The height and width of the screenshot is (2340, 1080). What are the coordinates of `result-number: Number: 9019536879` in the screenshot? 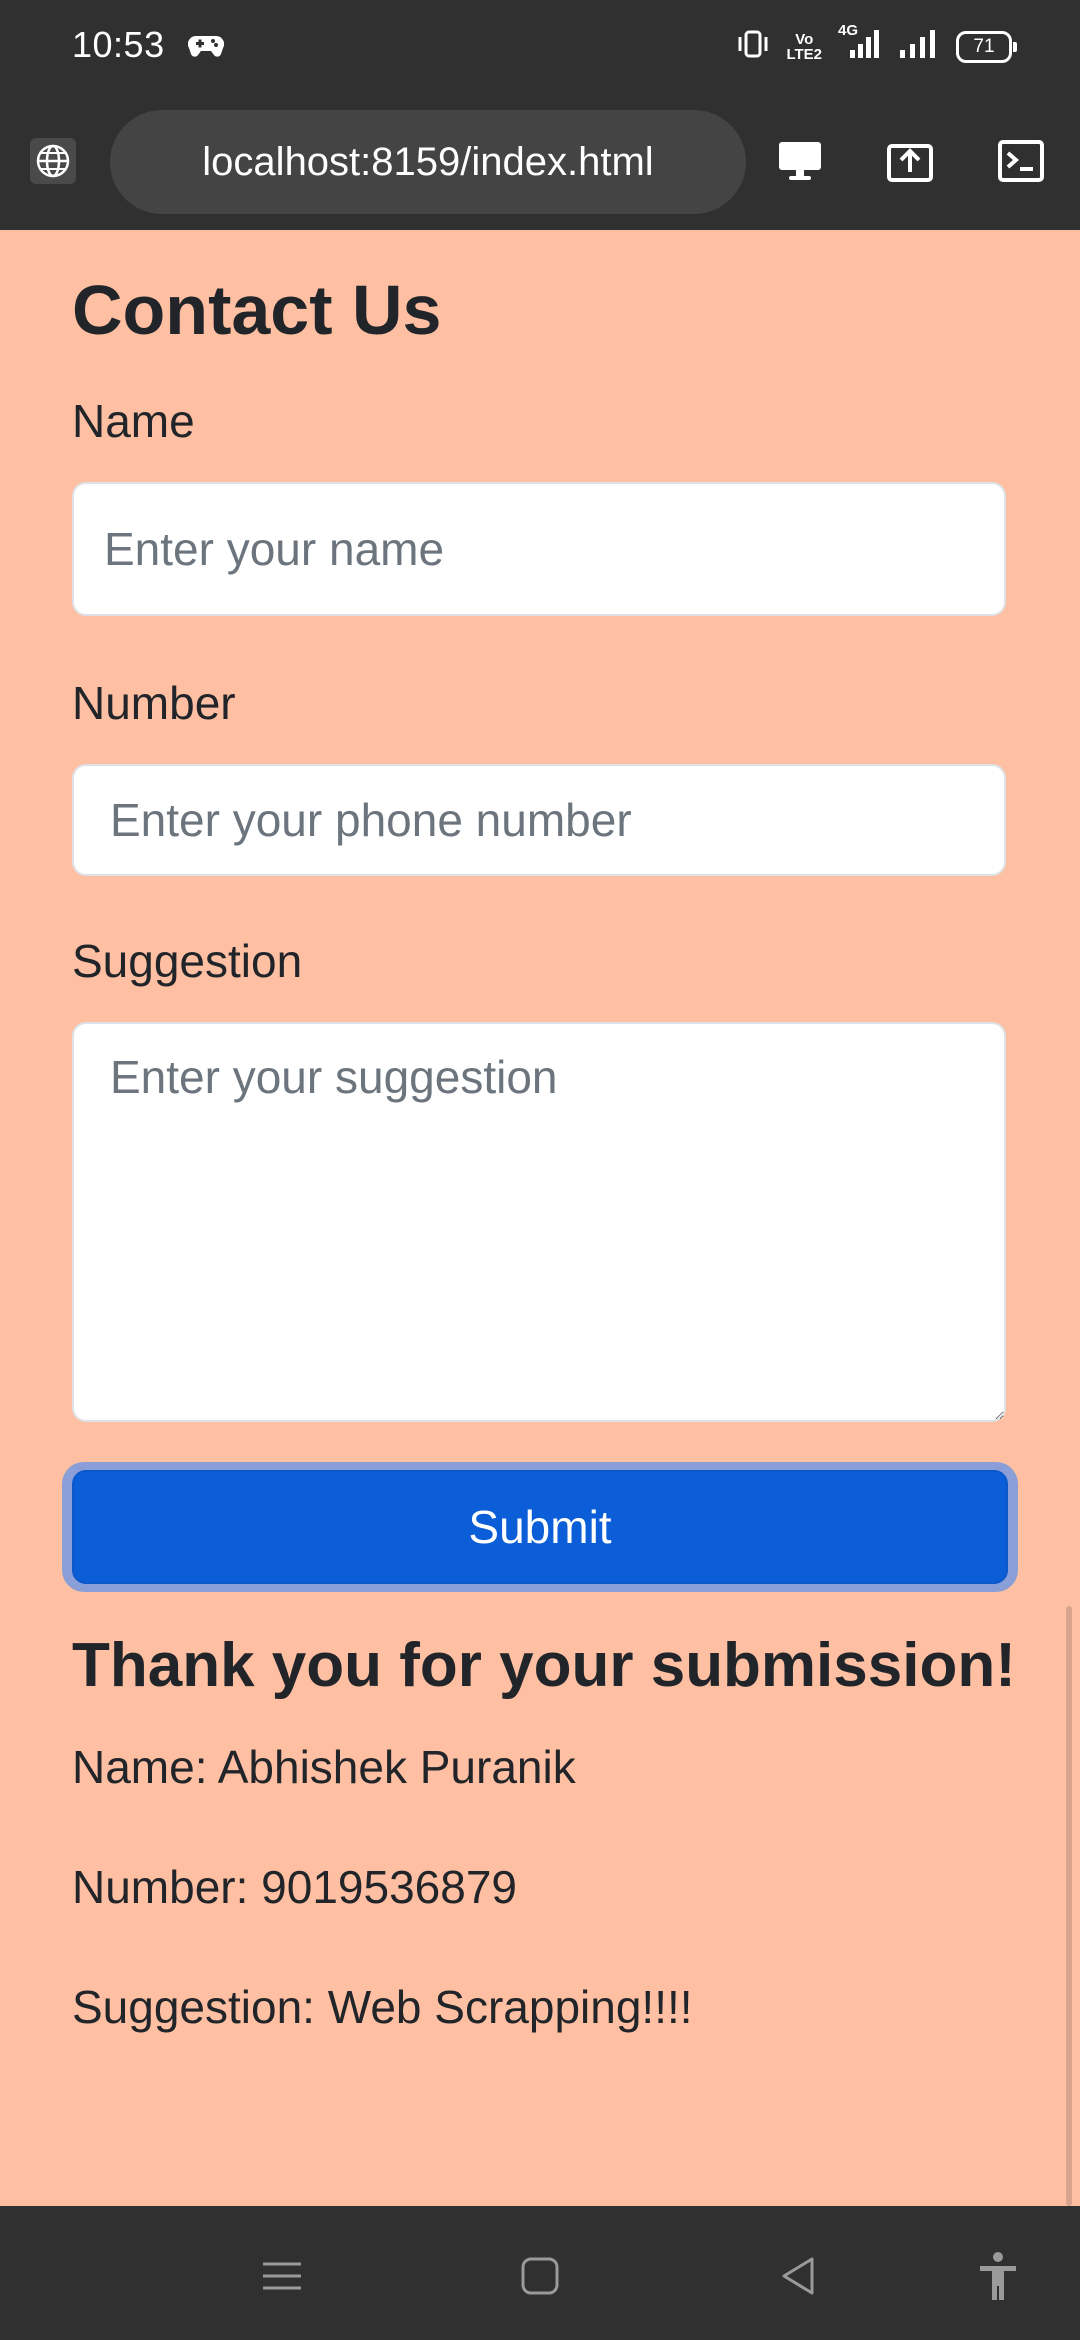 It's located at (294, 1887).